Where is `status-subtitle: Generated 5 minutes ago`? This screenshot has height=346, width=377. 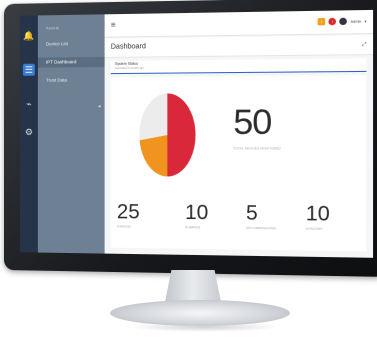 status-subtitle: Generated 5 minutes ago is located at coordinates (129, 68).